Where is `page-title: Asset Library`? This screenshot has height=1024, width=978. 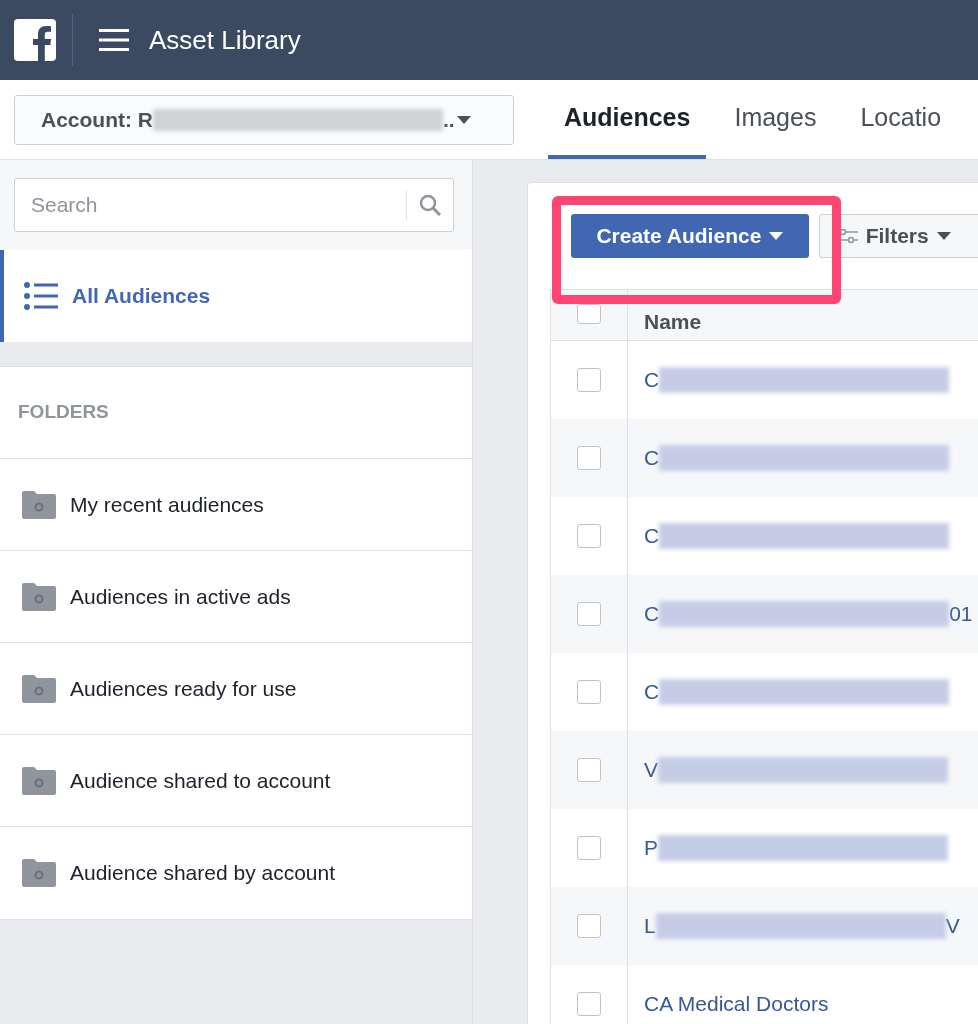
page-title: Asset Library is located at coordinates (225, 40).